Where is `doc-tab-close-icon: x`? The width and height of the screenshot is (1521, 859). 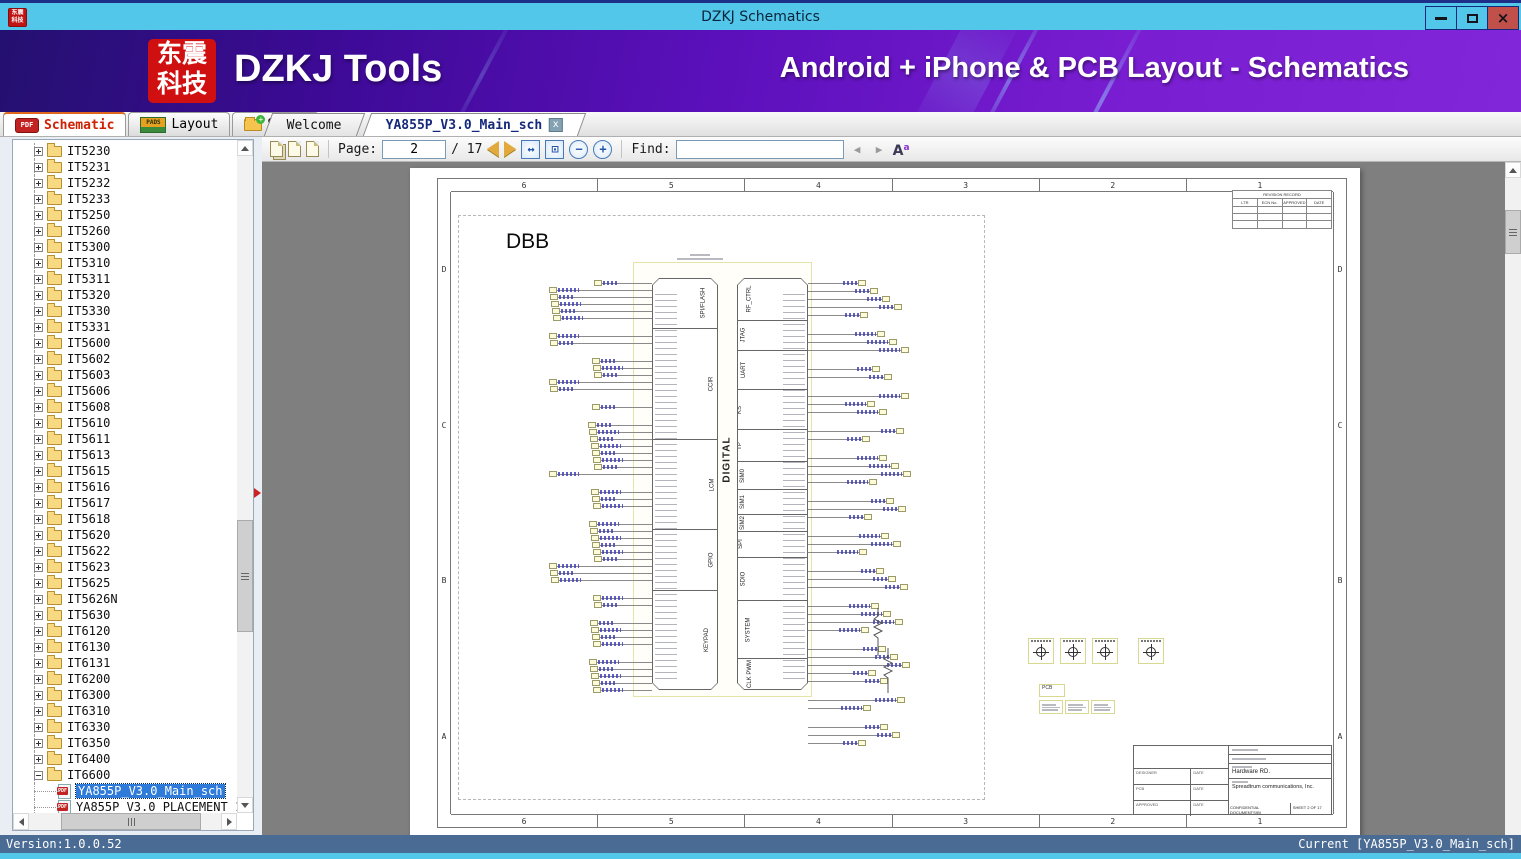
doc-tab-close-icon: x is located at coordinates (555, 125).